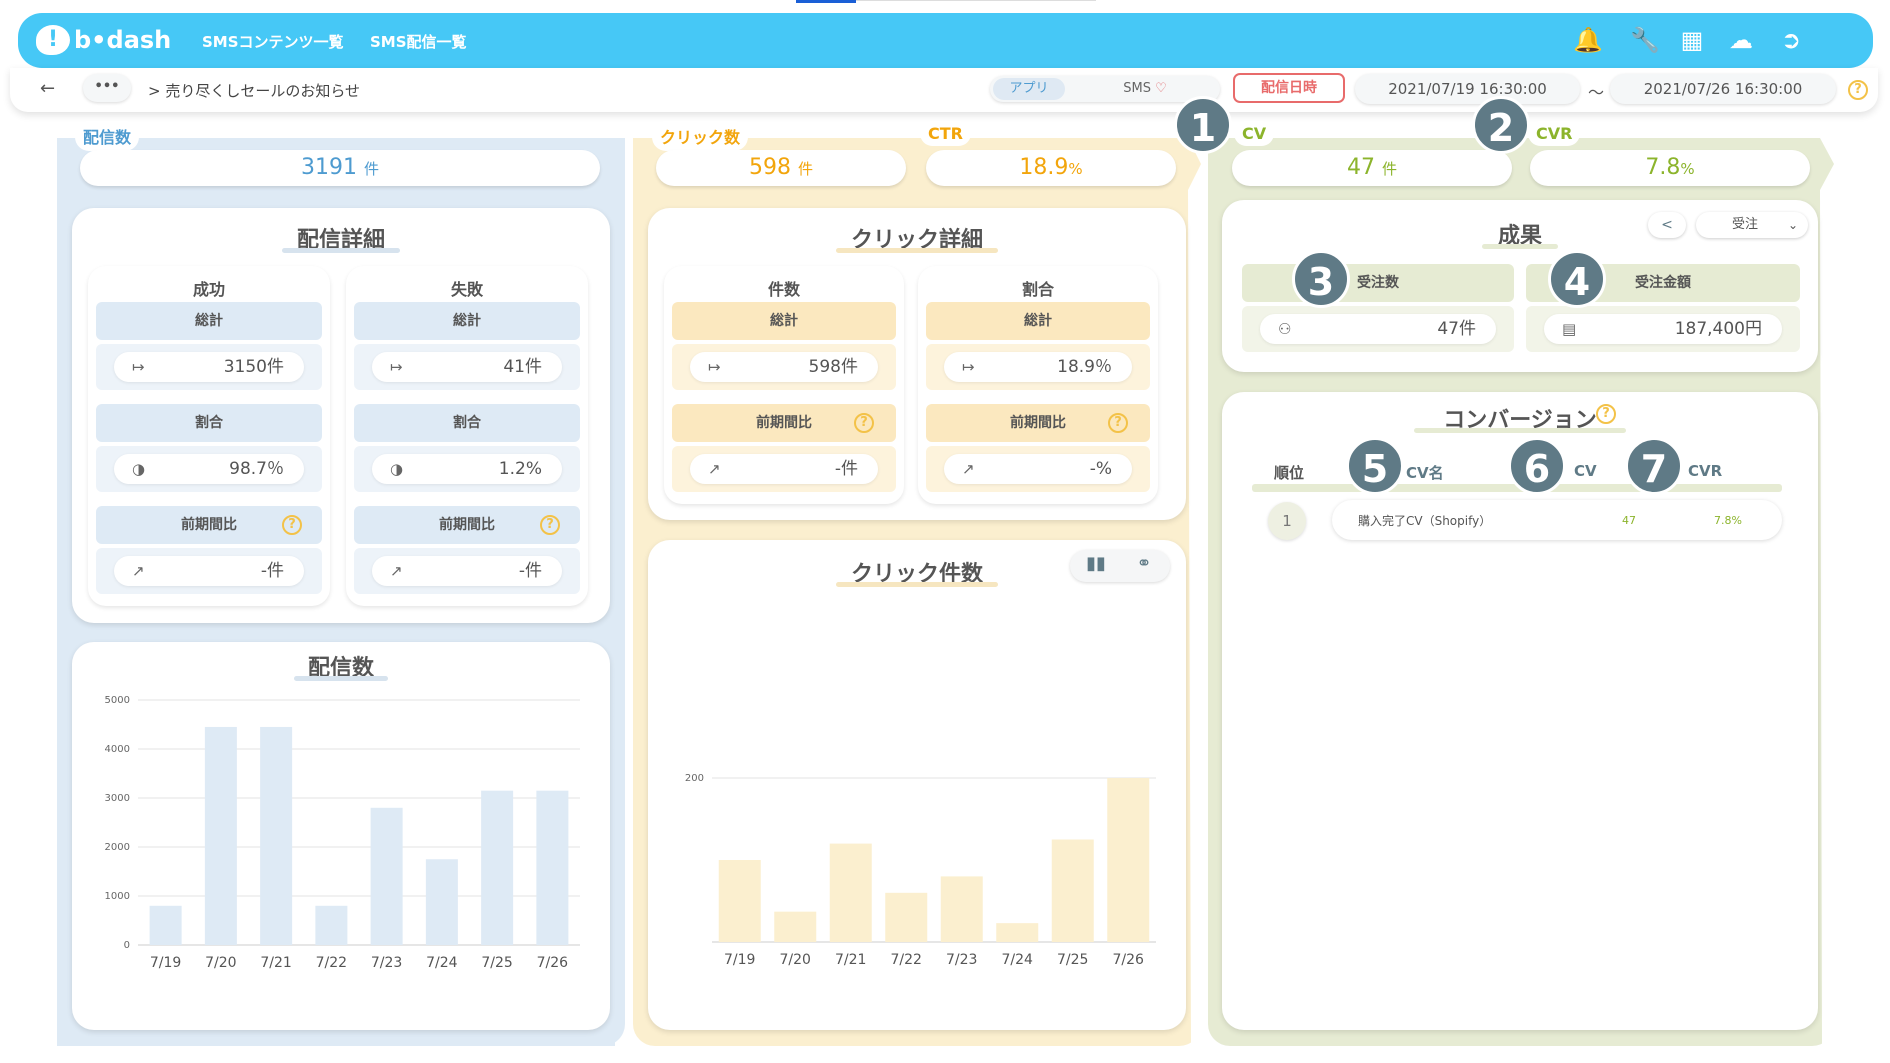  Describe the element at coordinates (1791, 40) in the screenshot. I see `logout-icon: ➲` at that location.